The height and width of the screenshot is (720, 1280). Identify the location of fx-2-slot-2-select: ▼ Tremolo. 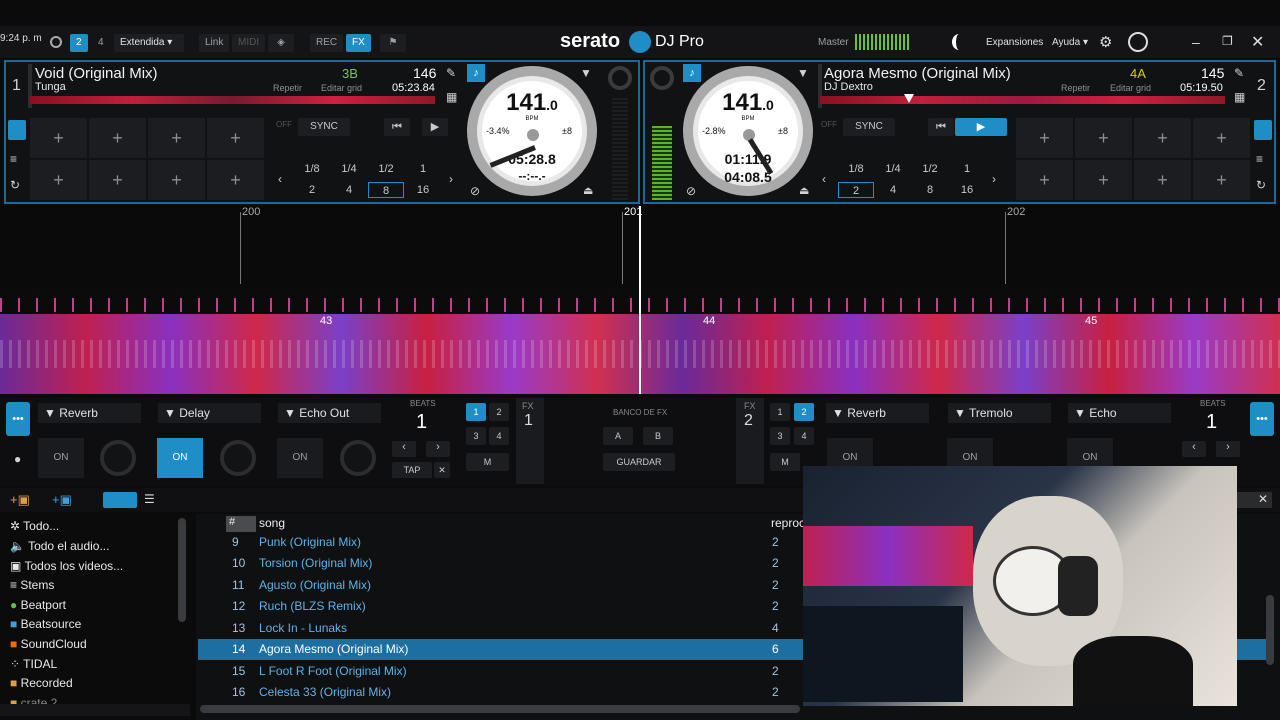
(999, 413).